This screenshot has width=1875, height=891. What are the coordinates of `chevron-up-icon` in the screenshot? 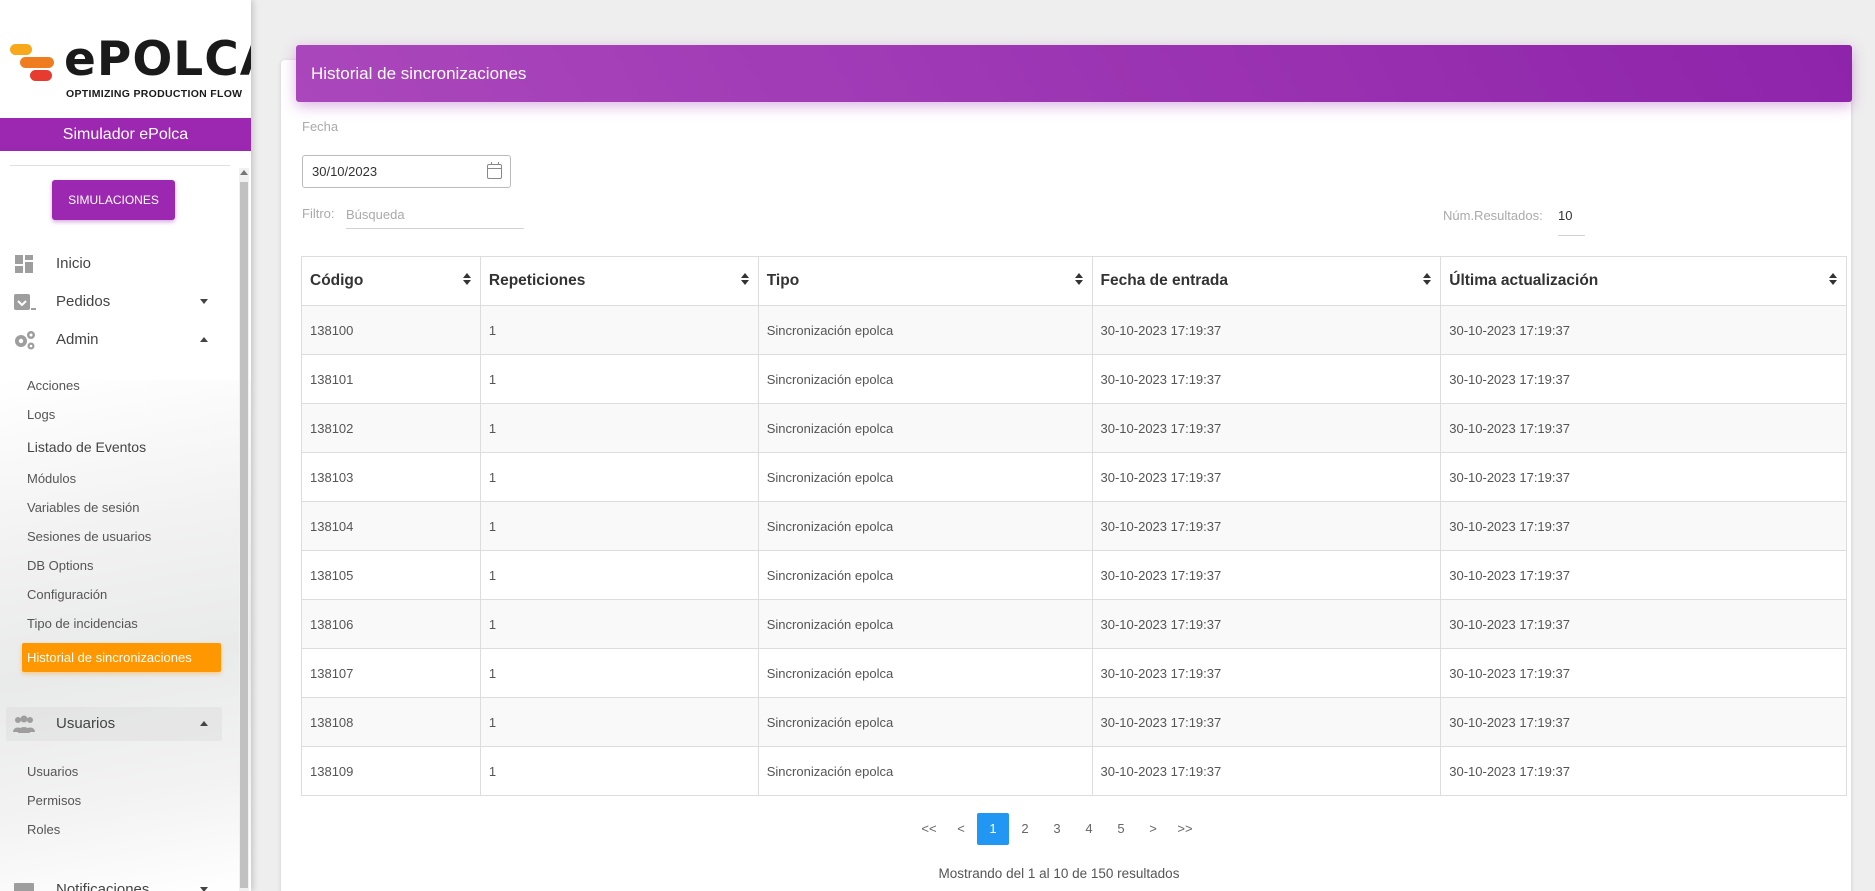 It's located at (204, 723).